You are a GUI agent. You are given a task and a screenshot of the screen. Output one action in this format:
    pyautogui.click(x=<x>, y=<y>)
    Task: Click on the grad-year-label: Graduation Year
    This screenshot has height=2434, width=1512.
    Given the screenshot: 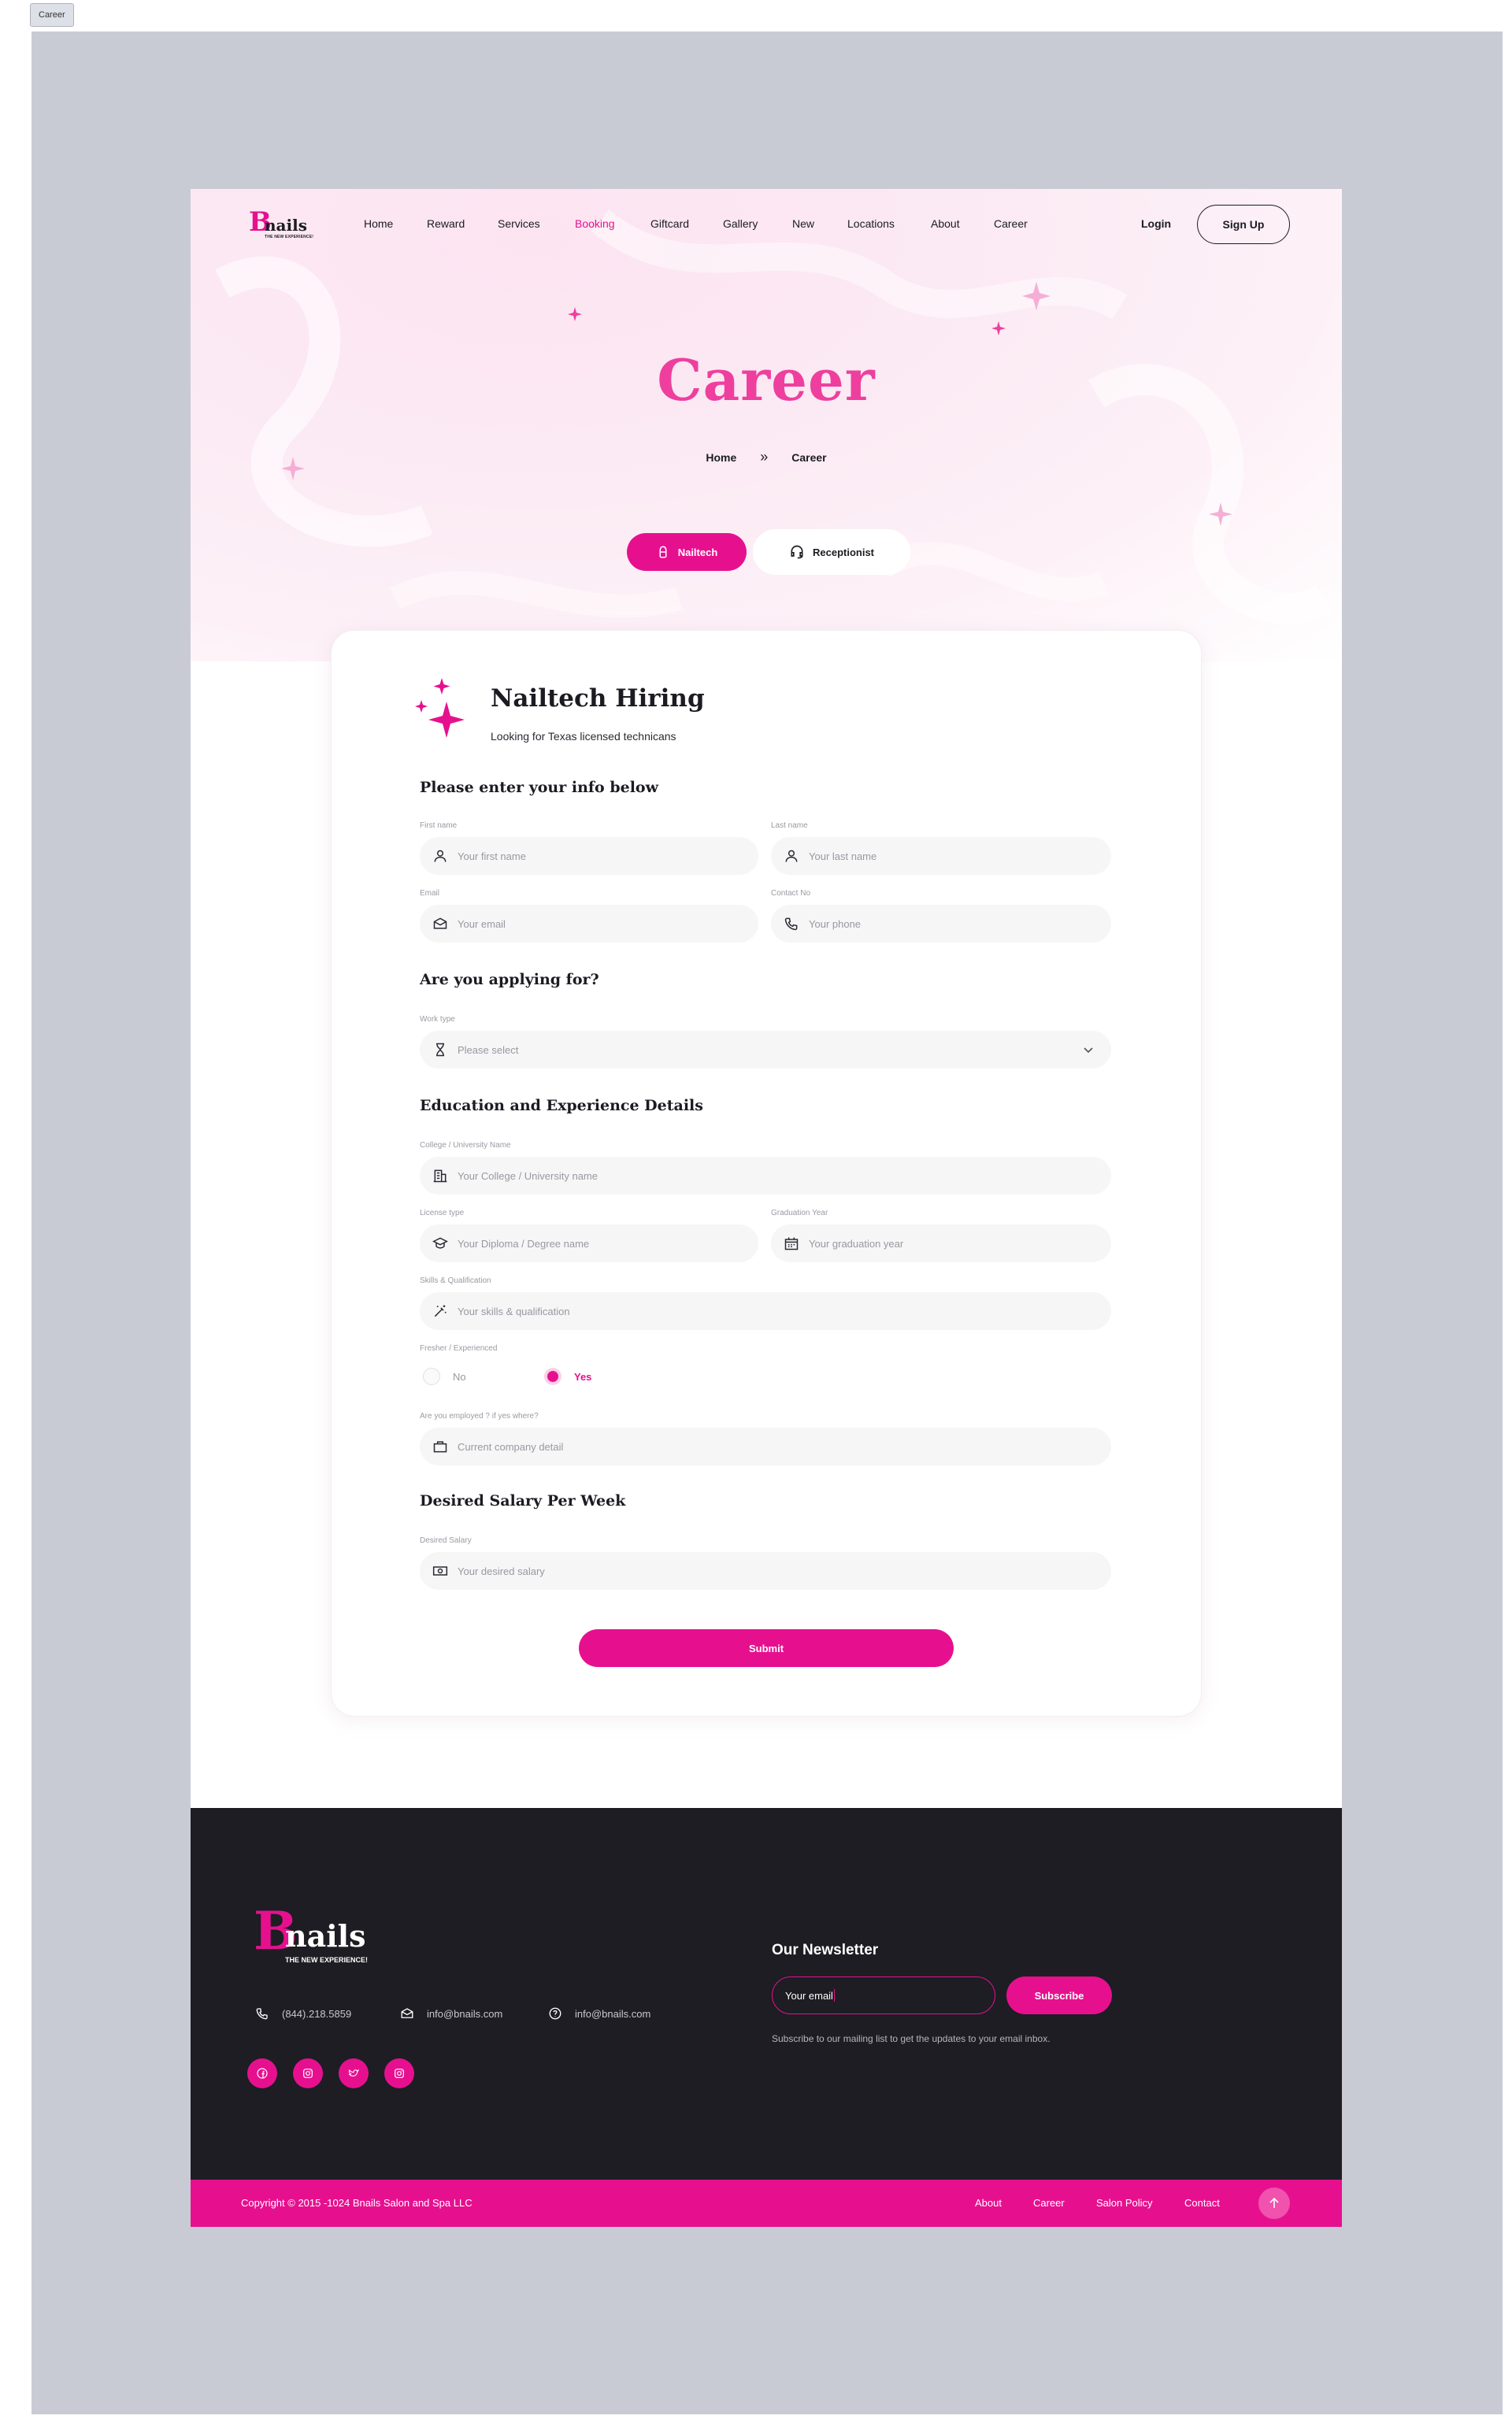 What is the action you would take?
    pyautogui.click(x=799, y=1213)
    